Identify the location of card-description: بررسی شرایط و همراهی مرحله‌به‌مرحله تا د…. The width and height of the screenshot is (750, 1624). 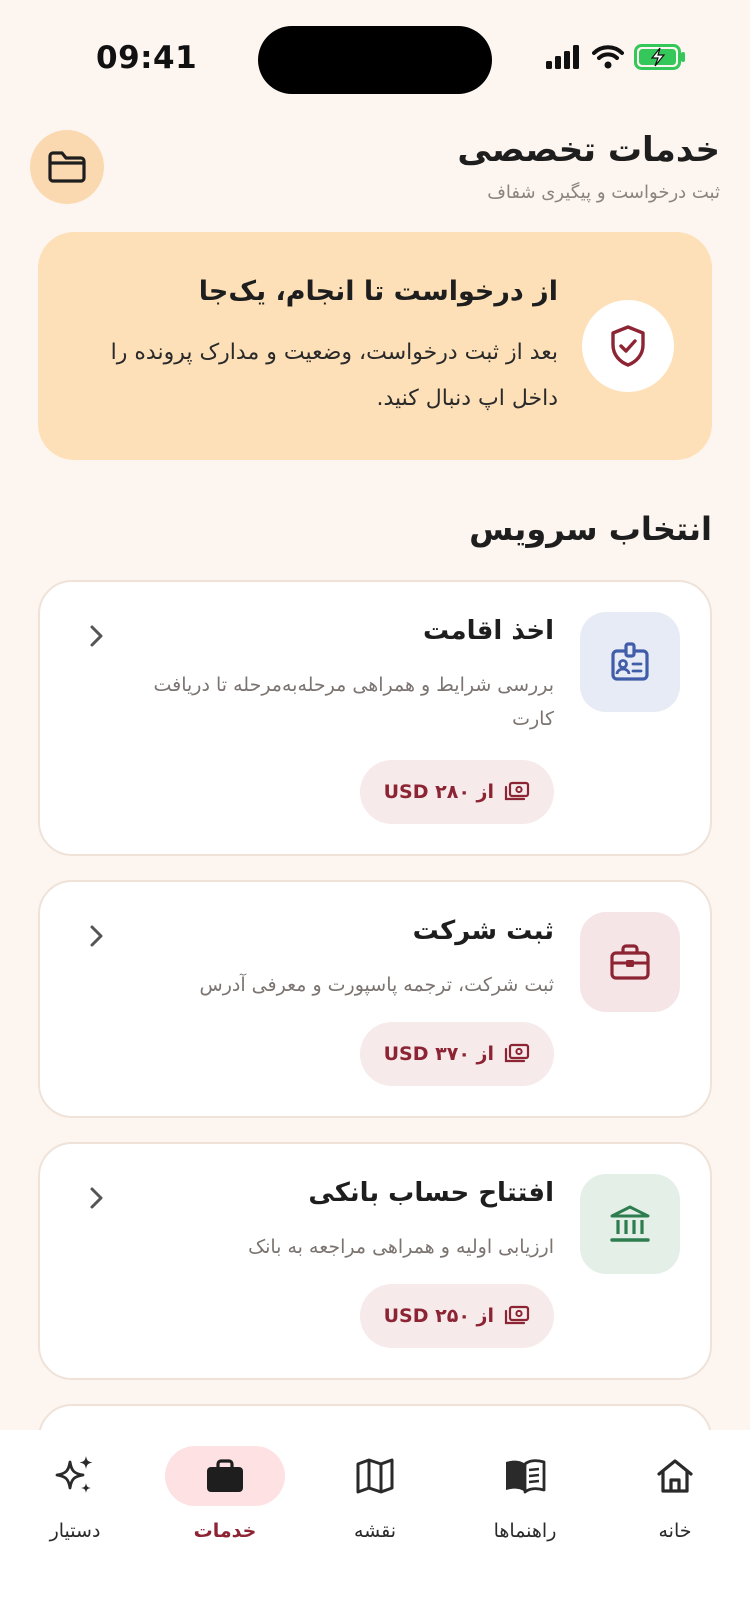
(353, 702).